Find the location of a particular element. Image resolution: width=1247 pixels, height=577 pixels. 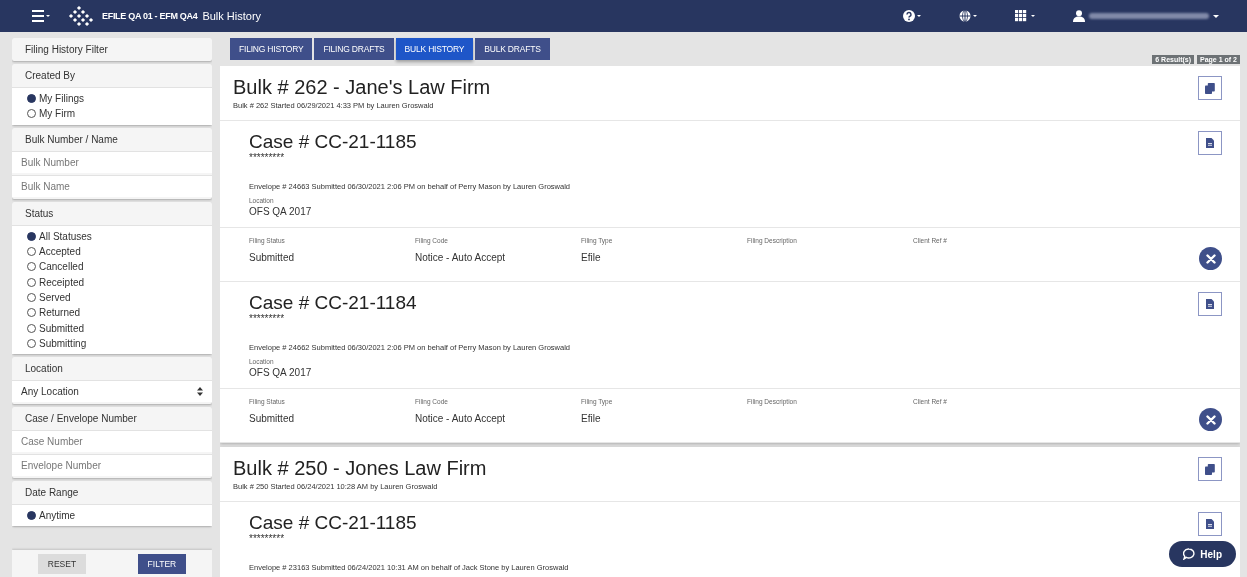

section-heading: Location is located at coordinates (44, 368).